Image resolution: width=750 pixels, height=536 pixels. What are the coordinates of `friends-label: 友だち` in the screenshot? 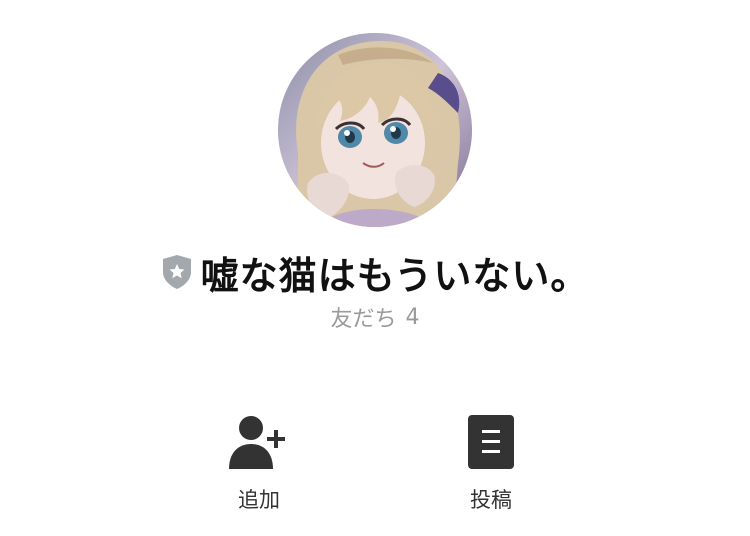 It's located at (363, 319).